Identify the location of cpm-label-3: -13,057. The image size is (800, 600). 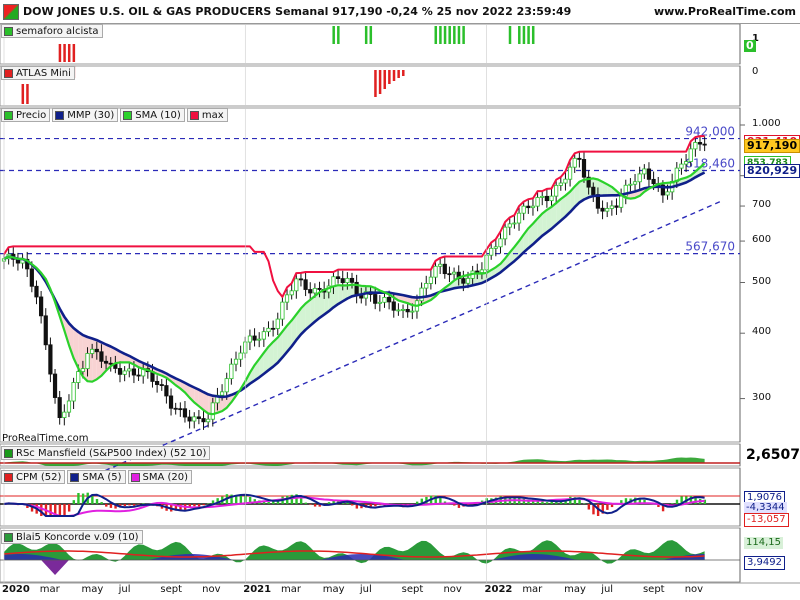
(766, 520).